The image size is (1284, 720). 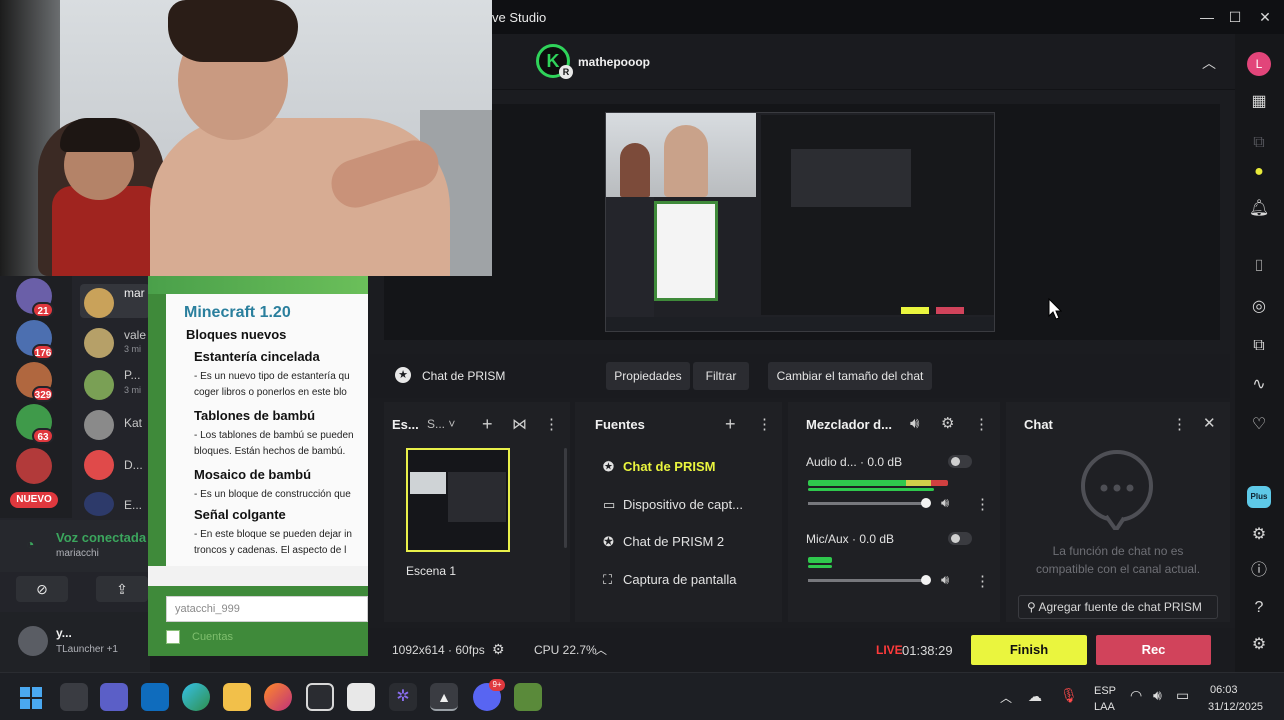 I want to click on scene-name: Escena 1, so click(x=431, y=571).